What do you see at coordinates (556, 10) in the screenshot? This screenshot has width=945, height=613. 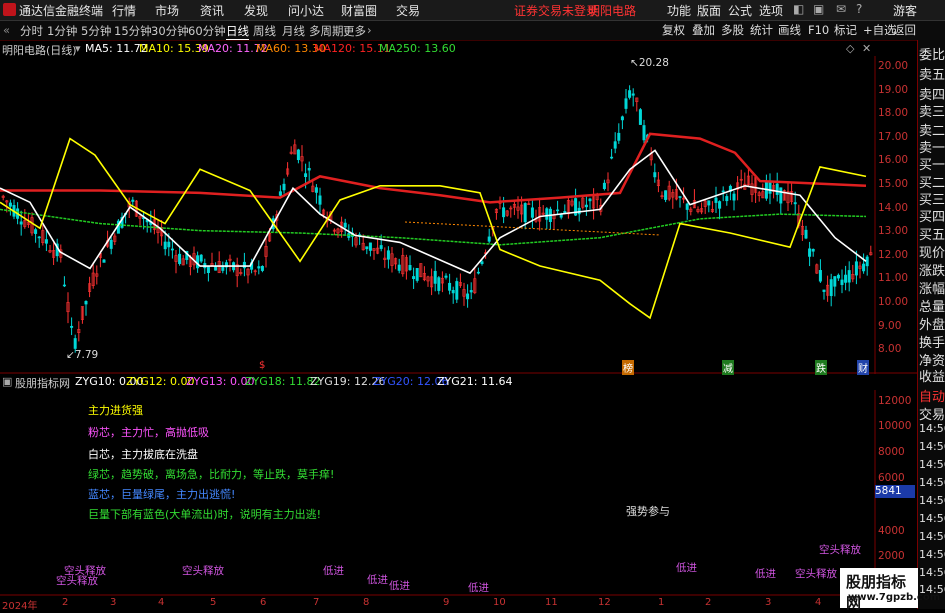 I see `login-notice: 证券交易未登录` at bounding box center [556, 10].